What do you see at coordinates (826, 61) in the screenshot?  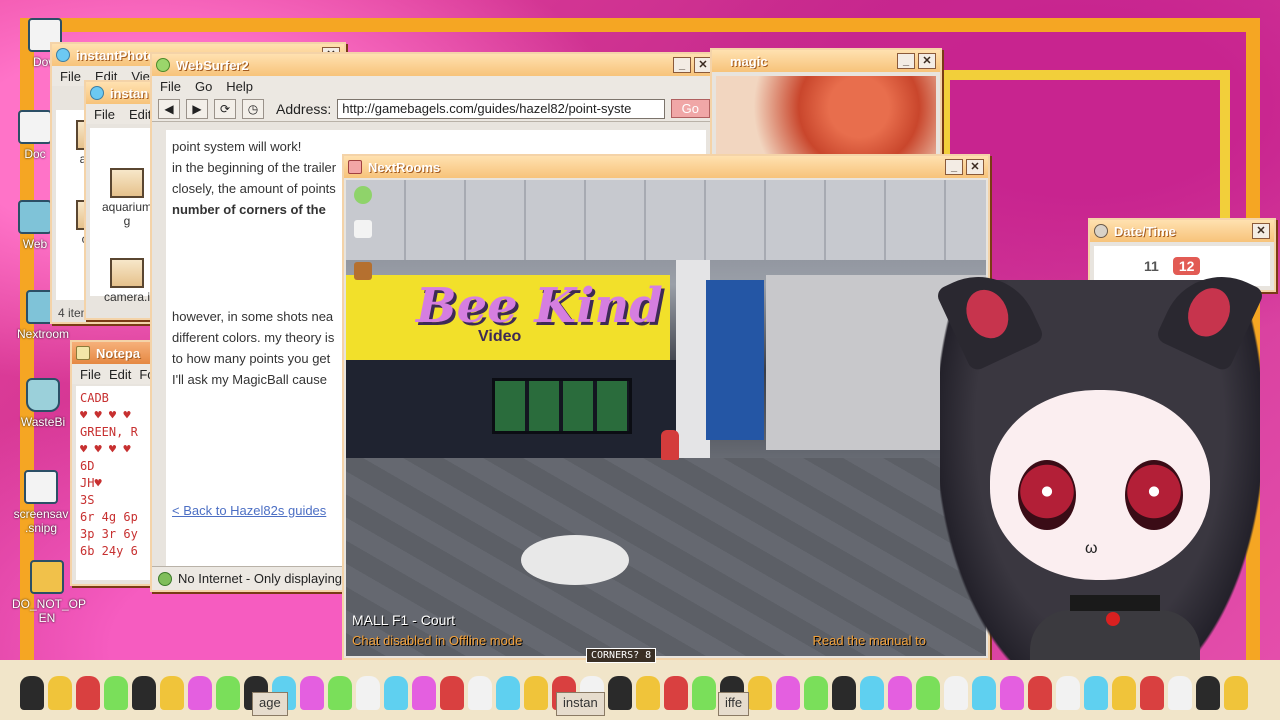 I see `titlebar: magic _ ✕` at bounding box center [826, 61].